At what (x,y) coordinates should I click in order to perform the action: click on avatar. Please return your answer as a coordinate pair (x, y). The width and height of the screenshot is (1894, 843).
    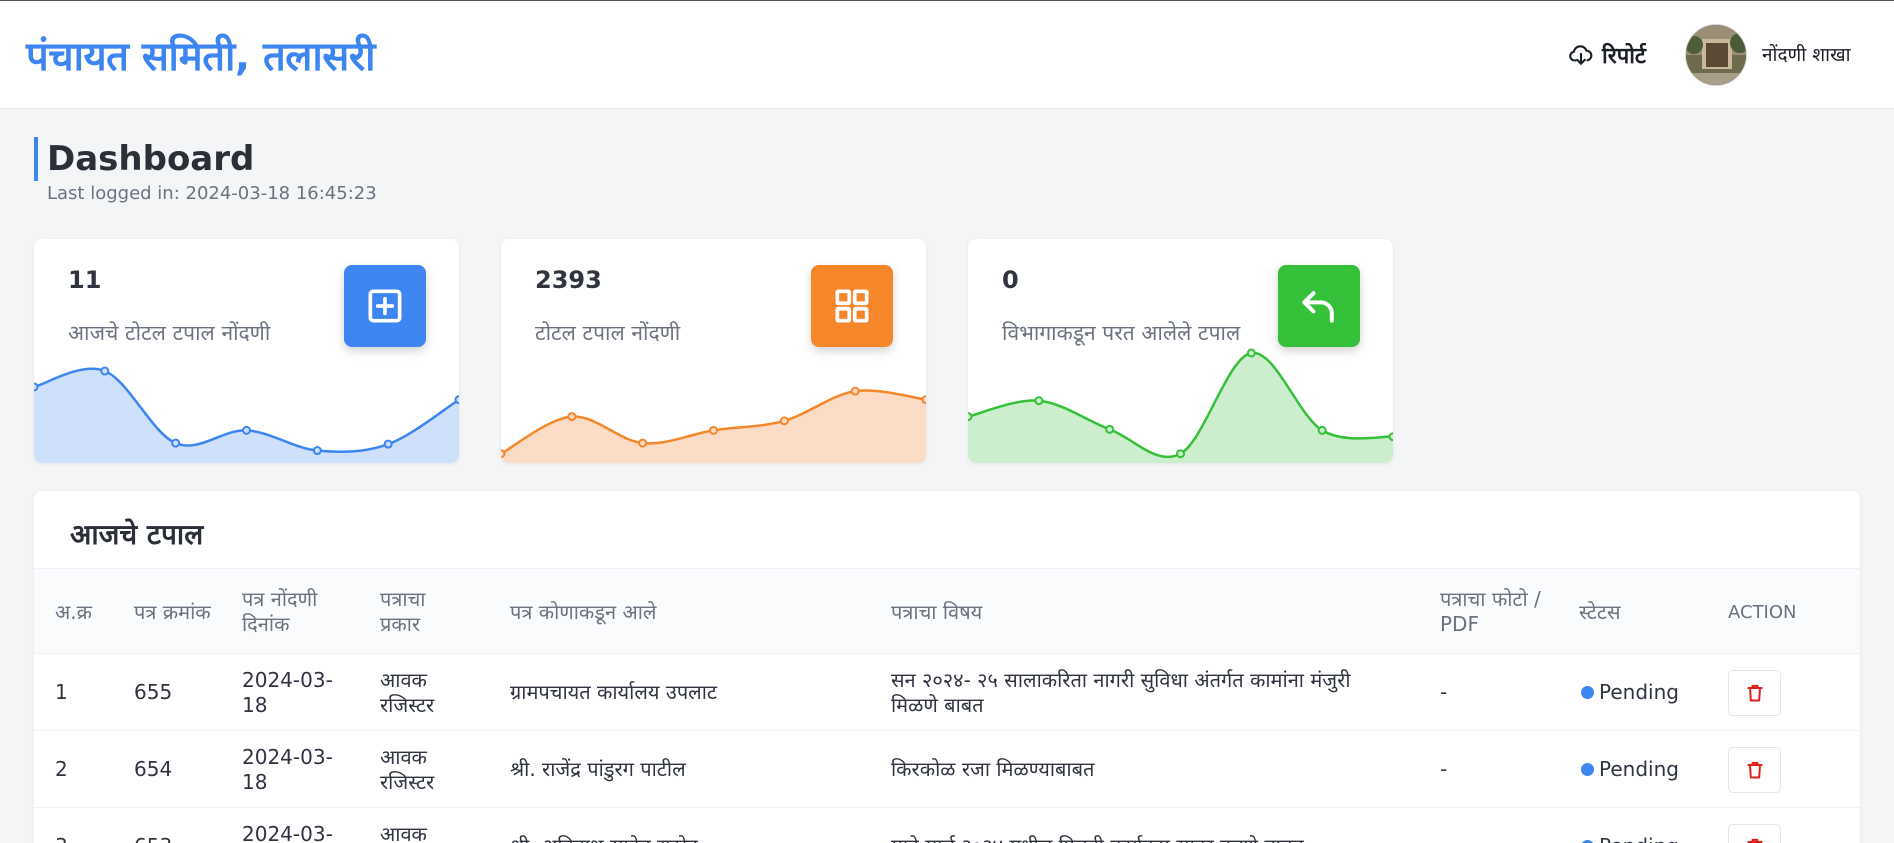
    Looking at the image, I should click on (1716, 55).